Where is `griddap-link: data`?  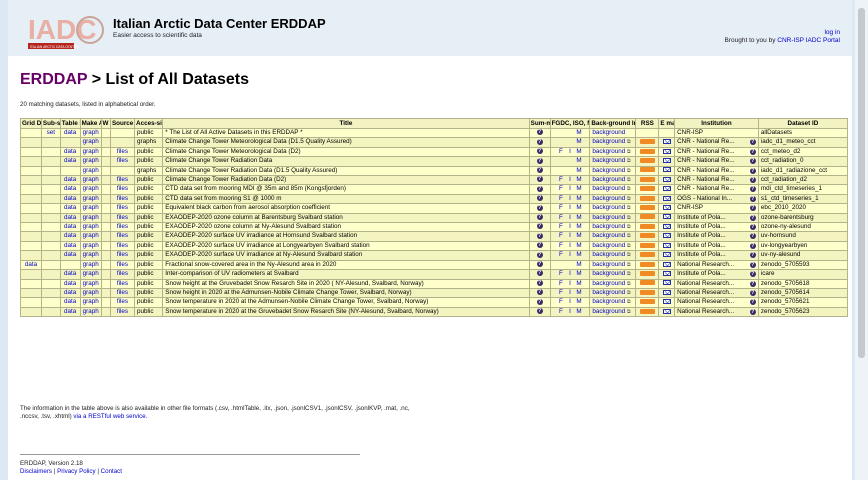 griddap-link: data is located at coordinates (31, 264).